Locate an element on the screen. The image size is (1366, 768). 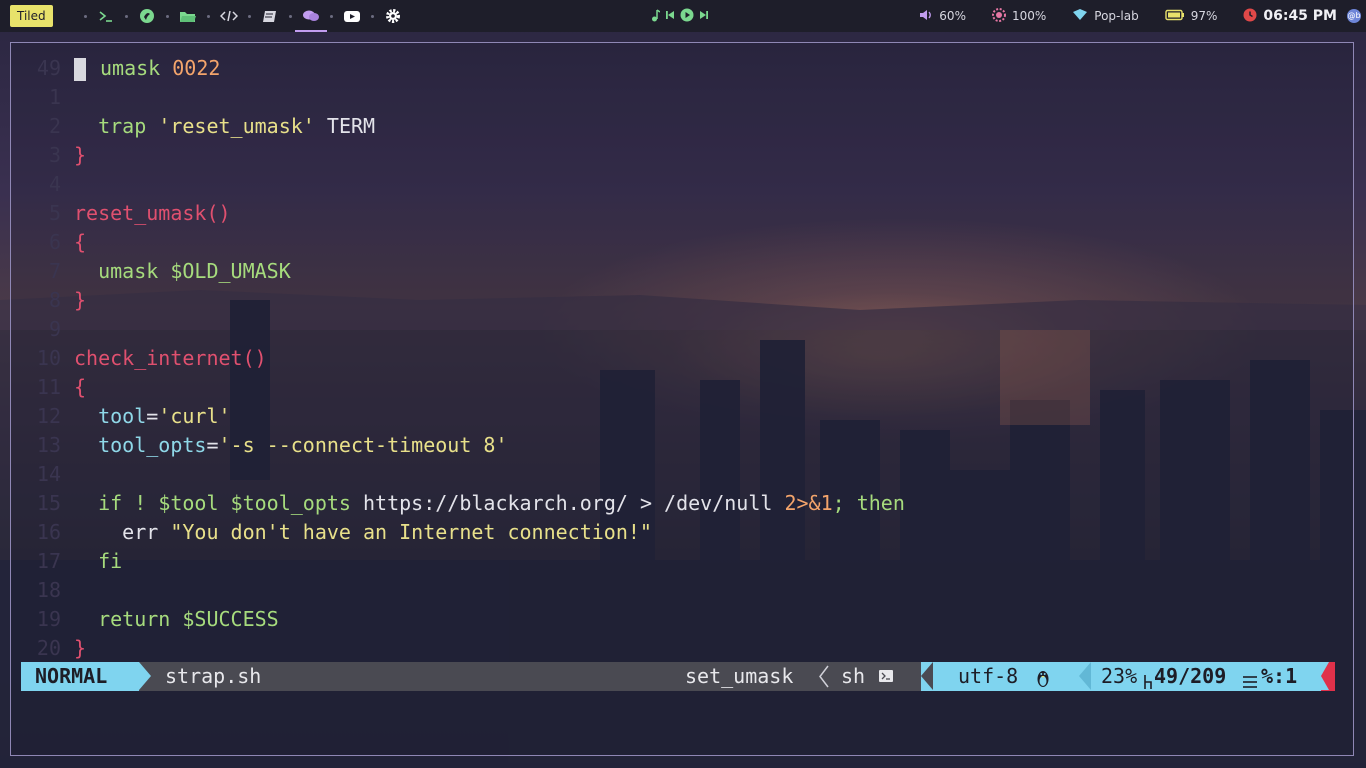
code-text: trap 'reset_umask' TERM is located at coordinates (224, 126).